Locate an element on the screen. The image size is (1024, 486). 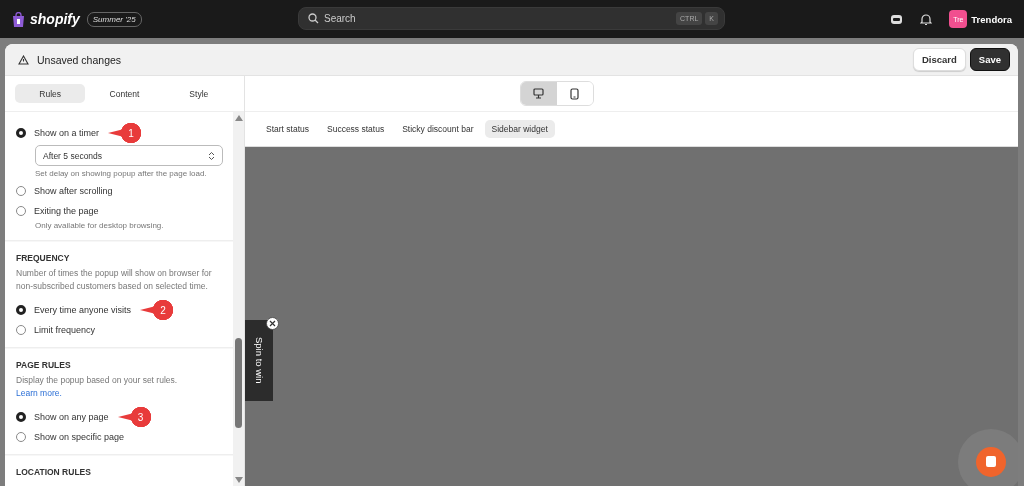
section-title: FREQUENCY is located at coordinates (43, 258).